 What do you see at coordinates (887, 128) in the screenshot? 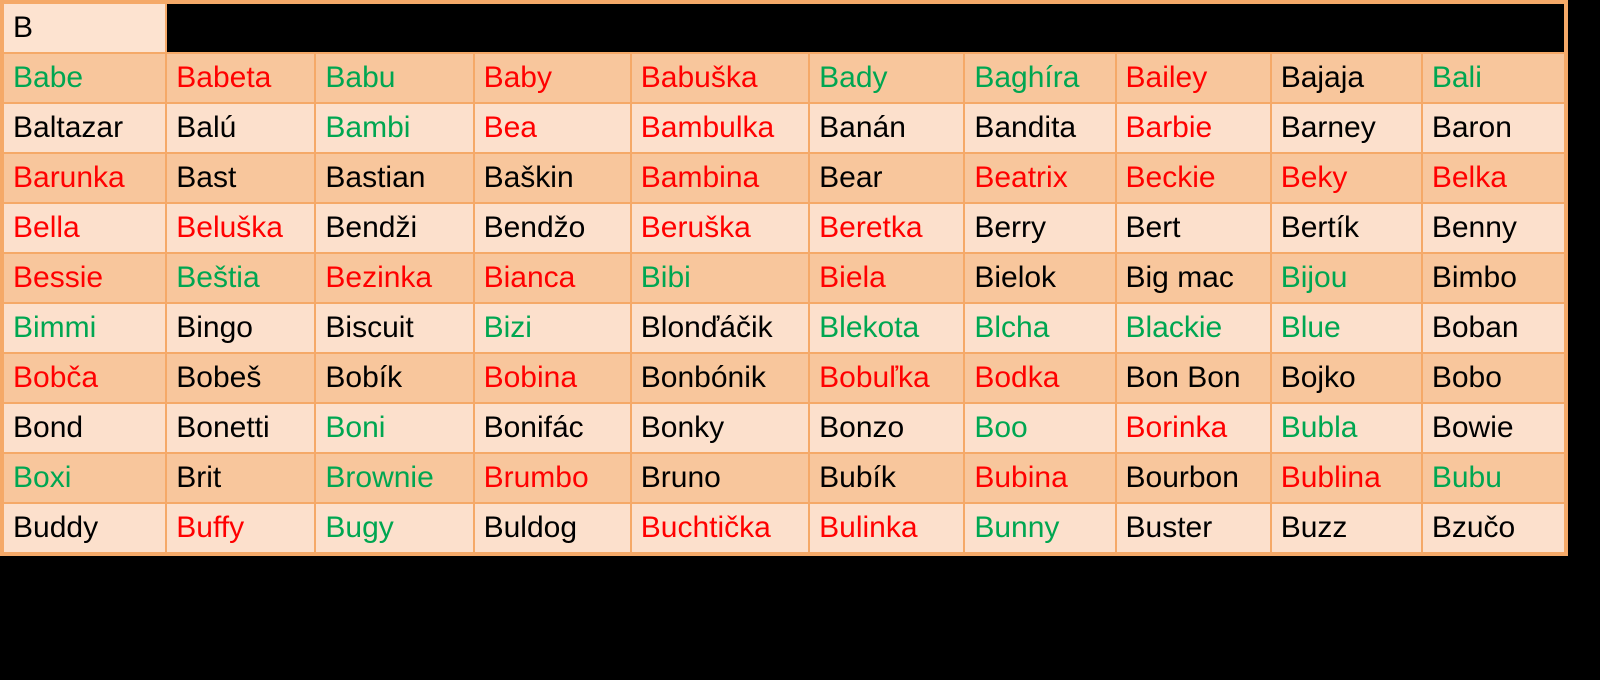
I see `name-cell: Banán` at bounding box center [887, 128].